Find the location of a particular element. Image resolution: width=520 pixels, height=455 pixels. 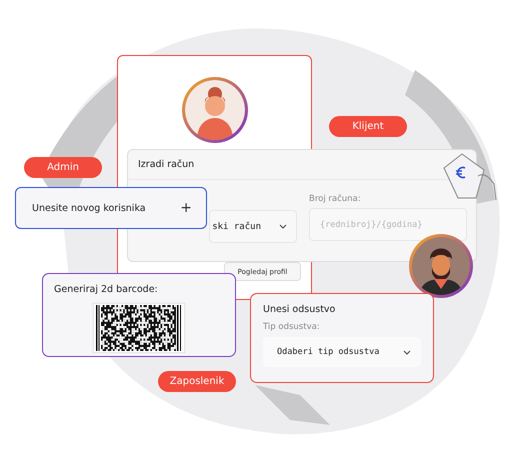

role-button: Admin is located at coordinates (63, 167).